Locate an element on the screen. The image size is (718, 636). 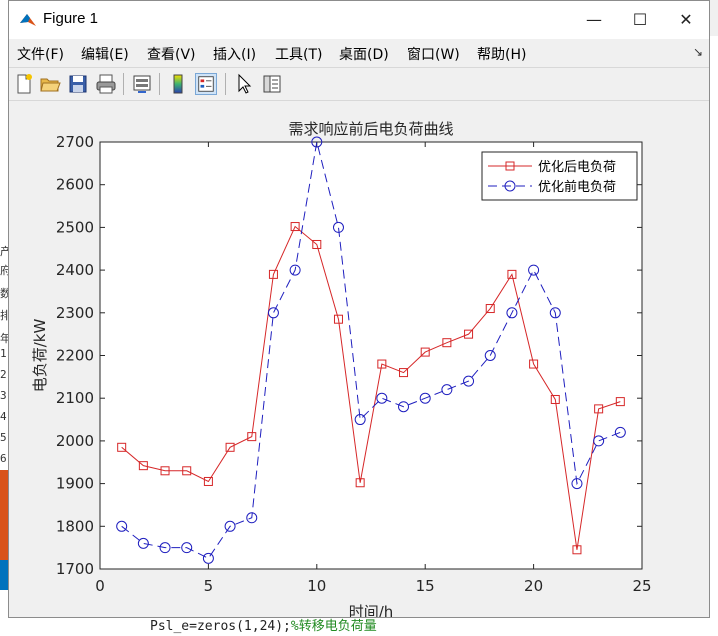
background-text-fragment: 4 is located at coordinates (3, 416).